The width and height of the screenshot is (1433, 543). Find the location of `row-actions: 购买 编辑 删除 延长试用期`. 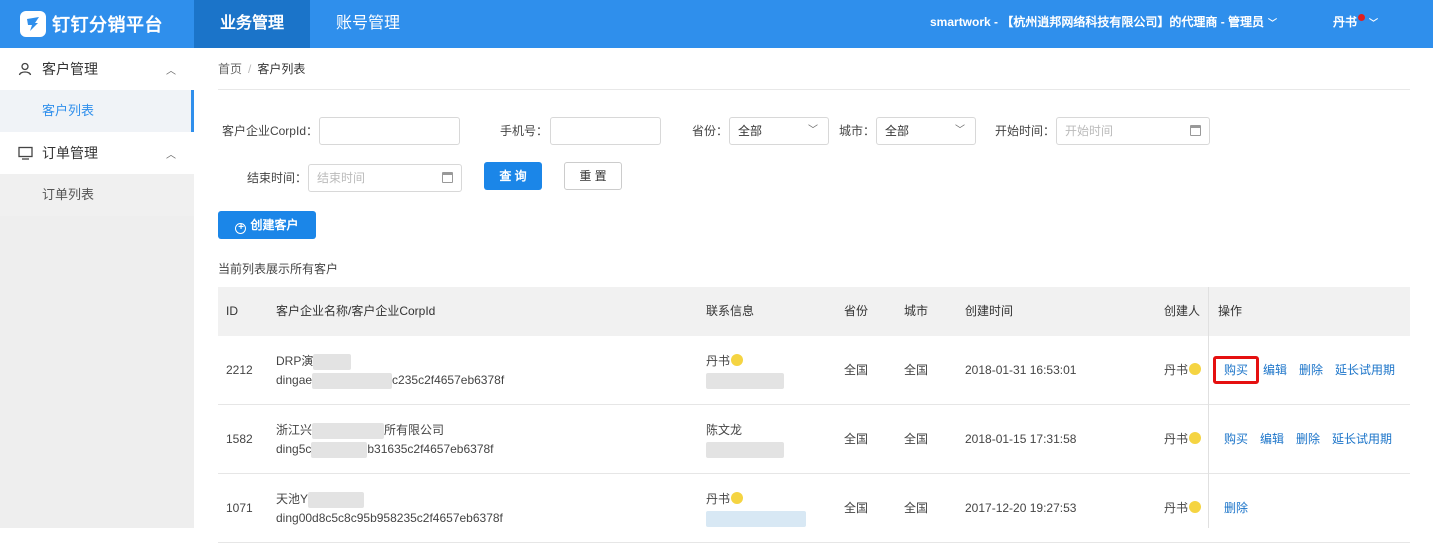

row-actions: 购买 编辑 删除 延长试用期 is located at coordinates (1314, 439).